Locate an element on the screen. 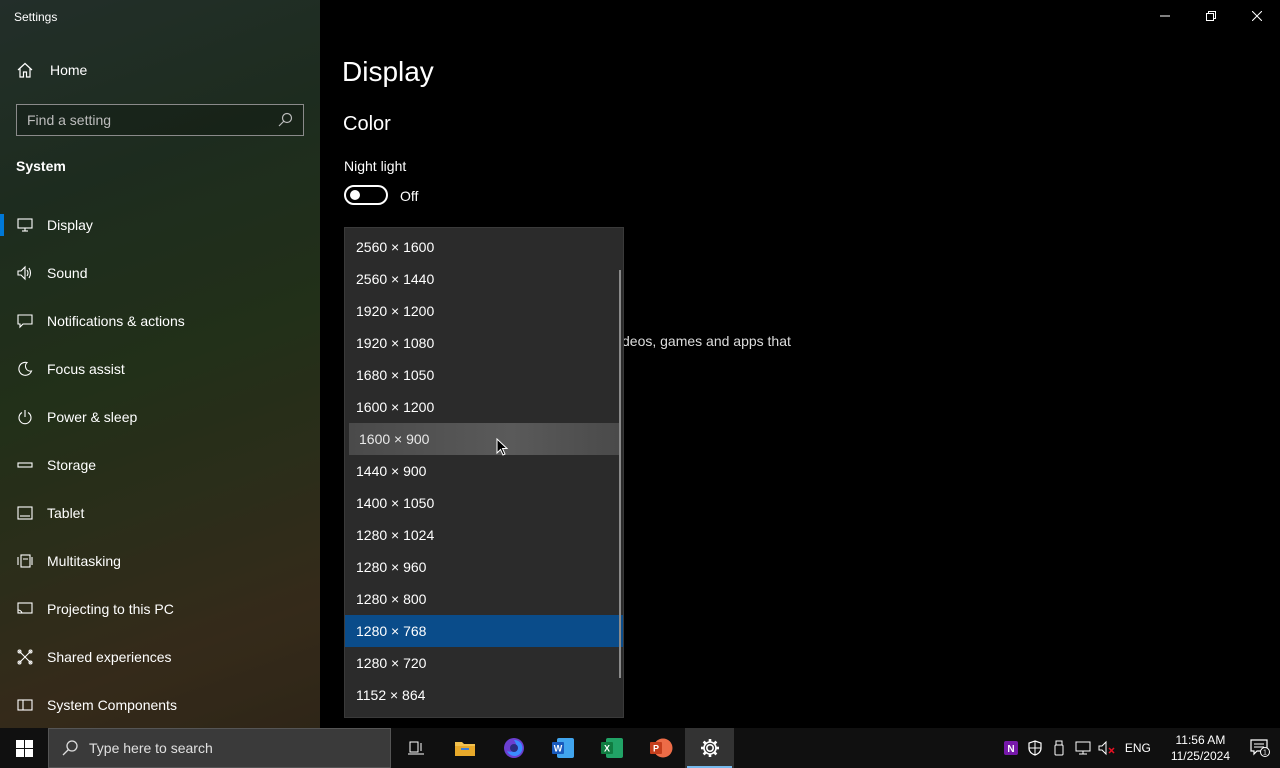 The width and height of the screenshot is (1280, 768). firefox-icon is located at coordinates (513, 748).